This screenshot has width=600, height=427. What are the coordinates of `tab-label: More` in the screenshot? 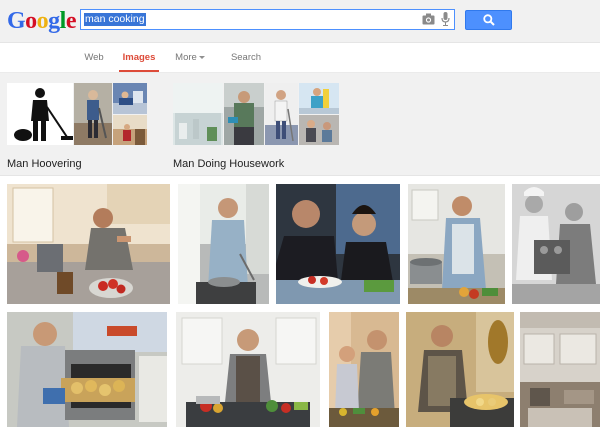 It's located at (186, 57).